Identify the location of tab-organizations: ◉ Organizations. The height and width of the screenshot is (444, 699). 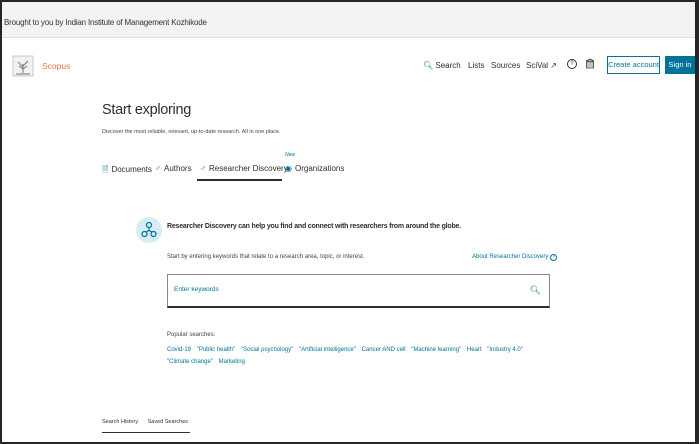
(314, 168).